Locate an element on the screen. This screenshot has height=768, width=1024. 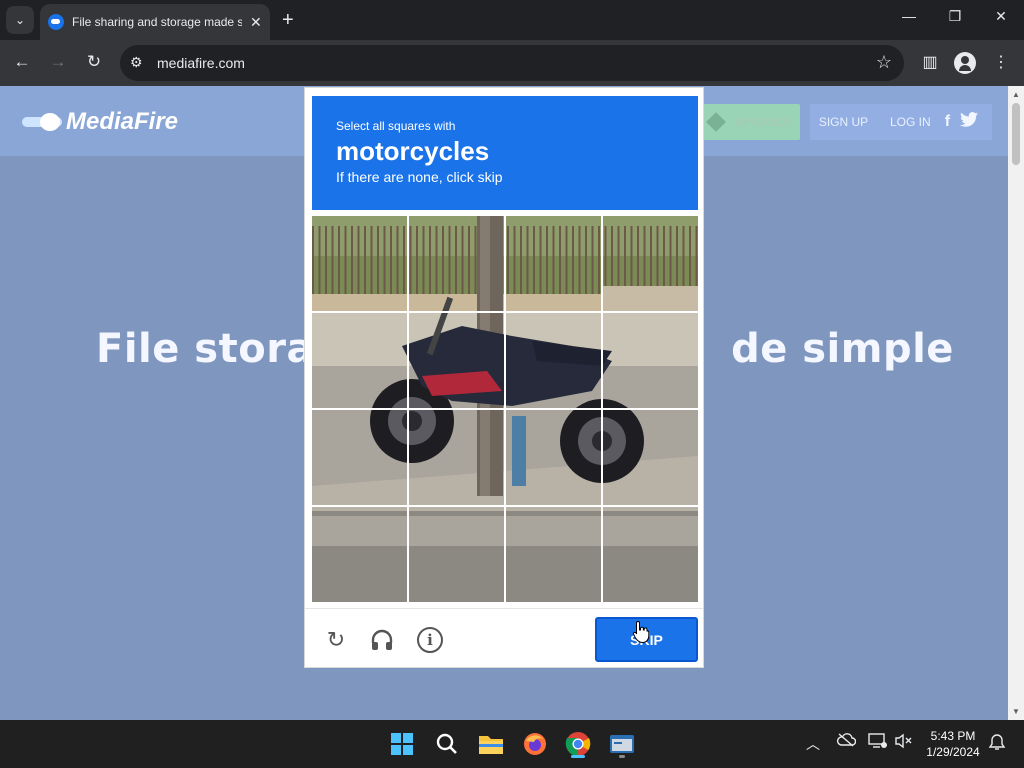
chrome-icon is located at coordinates (578, 744).